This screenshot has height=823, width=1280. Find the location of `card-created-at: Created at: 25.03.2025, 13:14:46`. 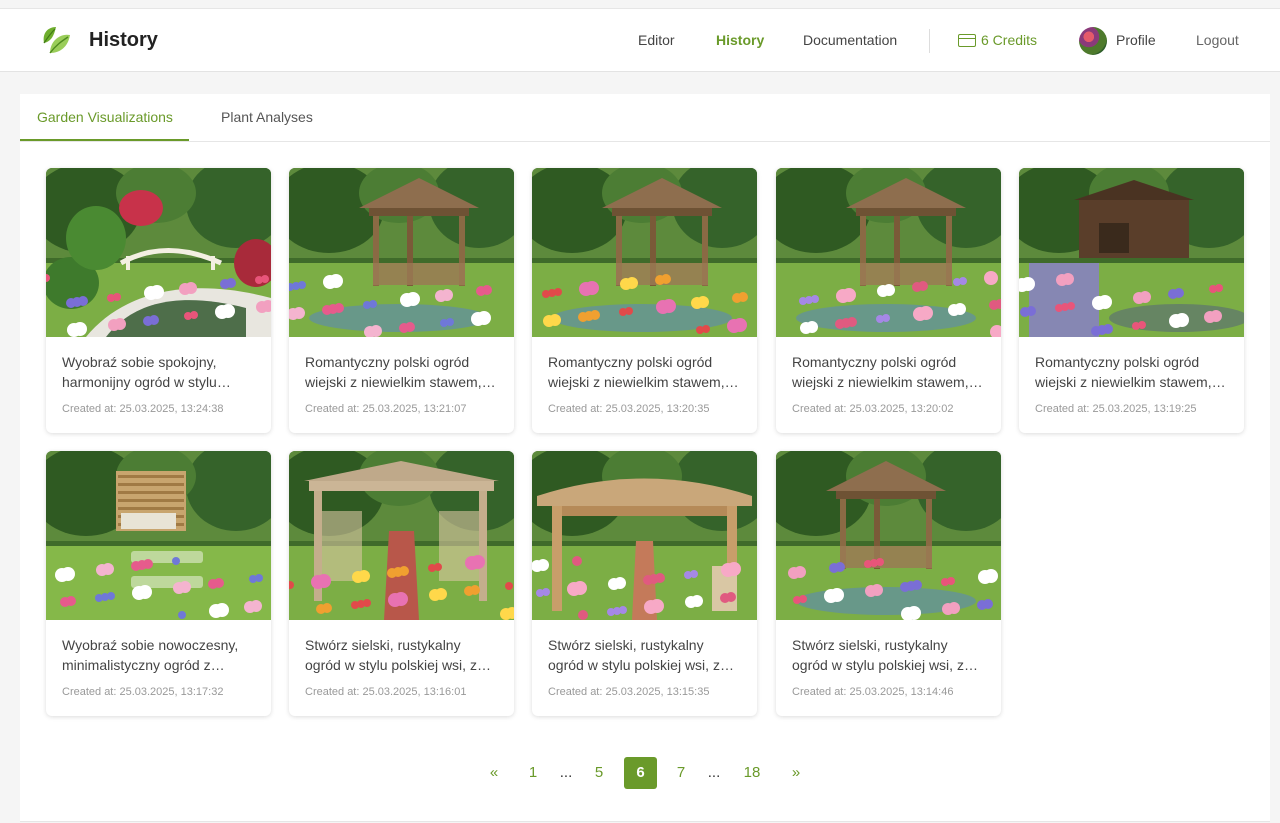

card-created-at: Created at: 25.03.2025, 13:14:46 is located at coordinates (873, 692).